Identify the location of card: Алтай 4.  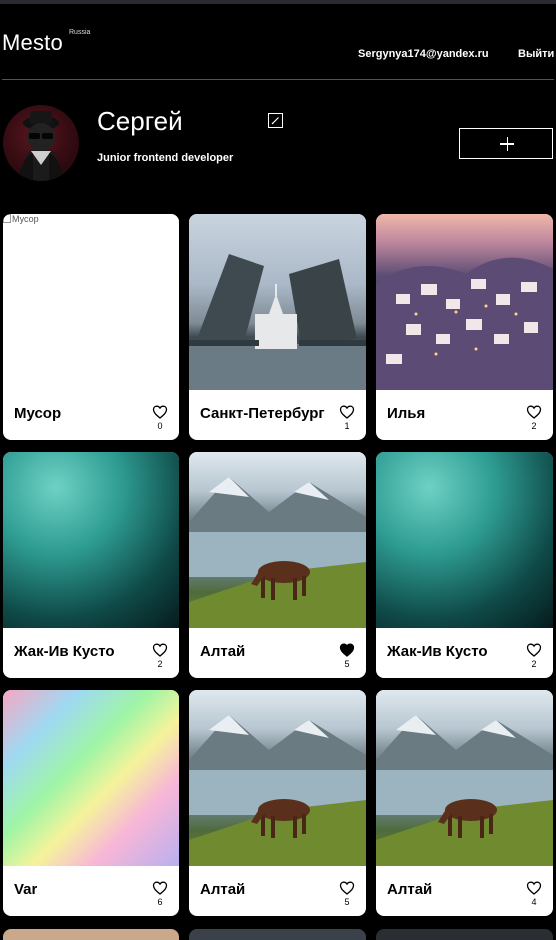
(464, 803).